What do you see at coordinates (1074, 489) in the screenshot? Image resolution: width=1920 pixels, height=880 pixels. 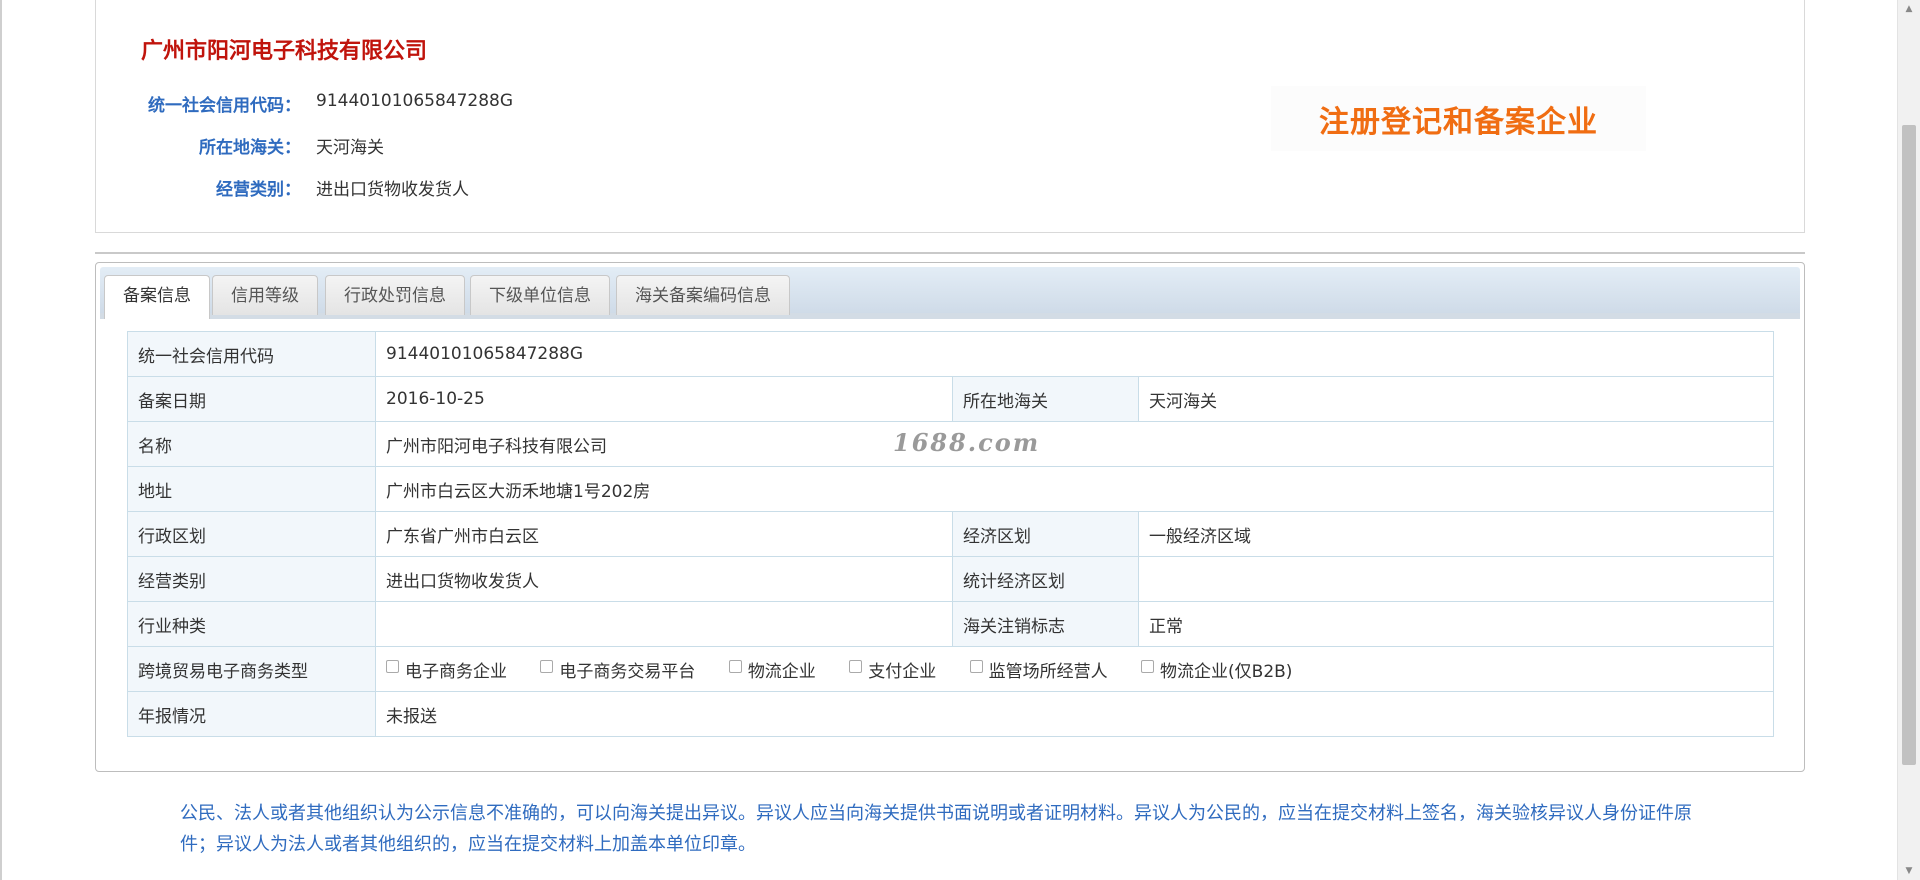 I see `cell-value: 广州市白云区大沥禾地塘1号202房` at bounding box center [1074, 489].